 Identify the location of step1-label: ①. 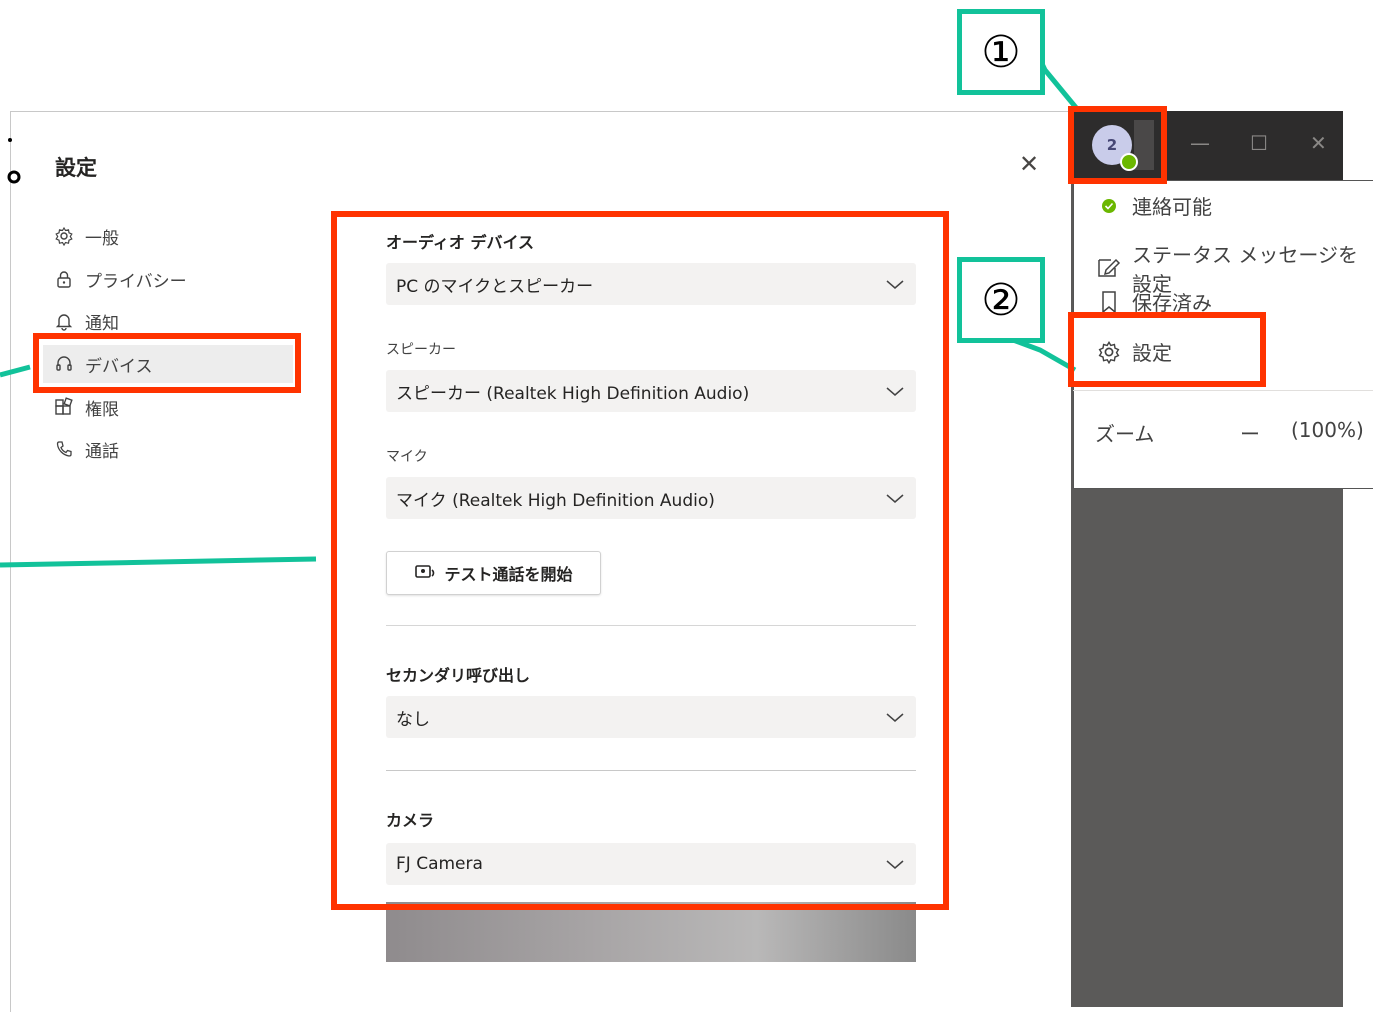
(1001, 52).